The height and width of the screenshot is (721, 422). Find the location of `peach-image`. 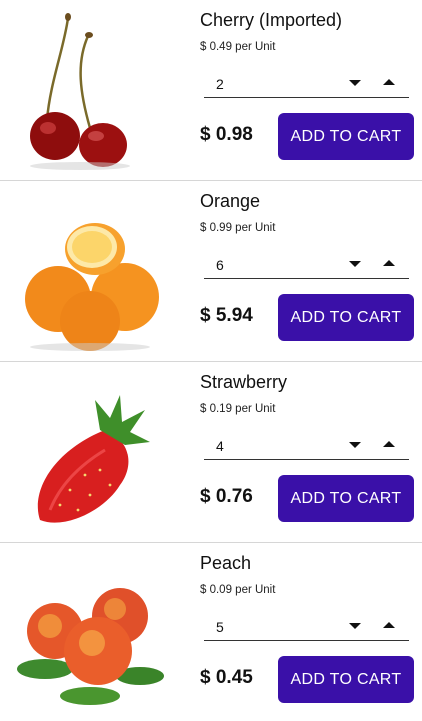

peach-image is located at coordinates (90, 633).